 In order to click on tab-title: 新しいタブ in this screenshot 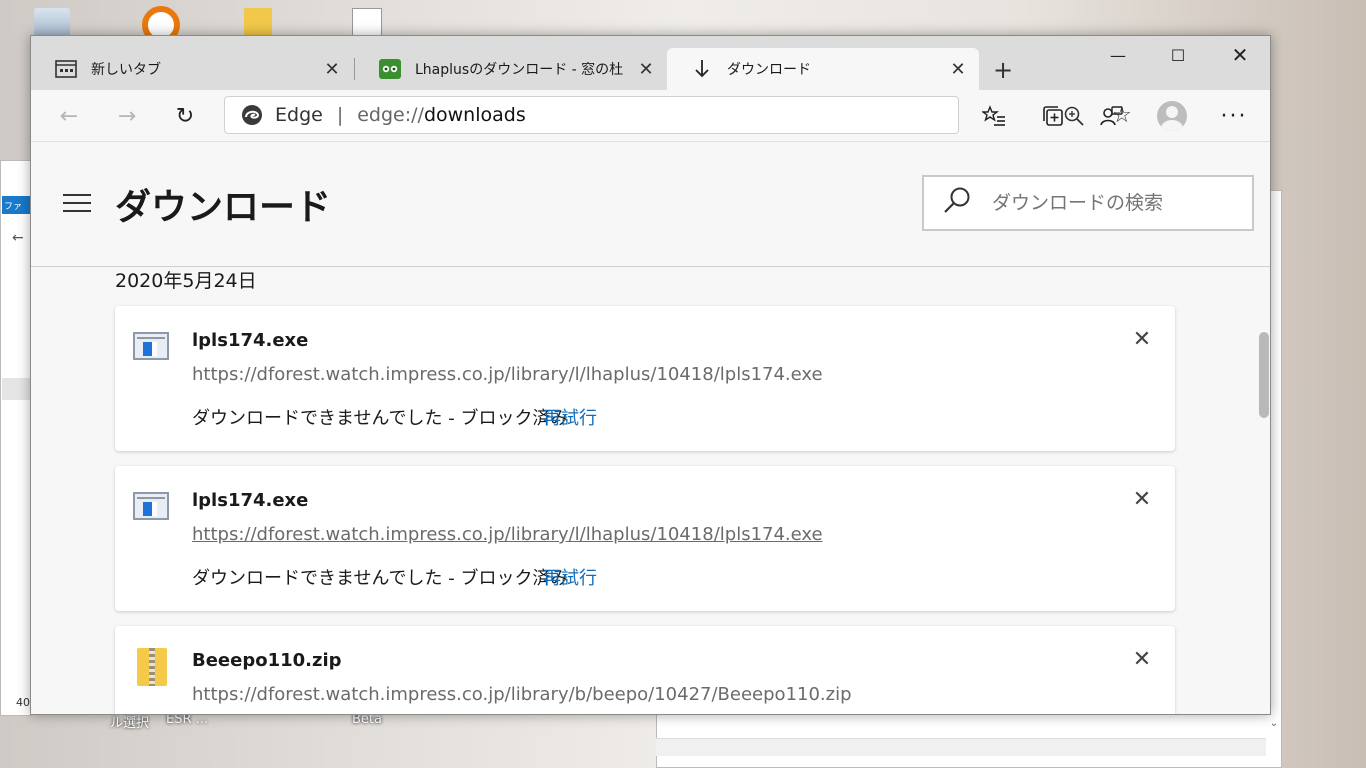, I will do `click(126, 70)`.